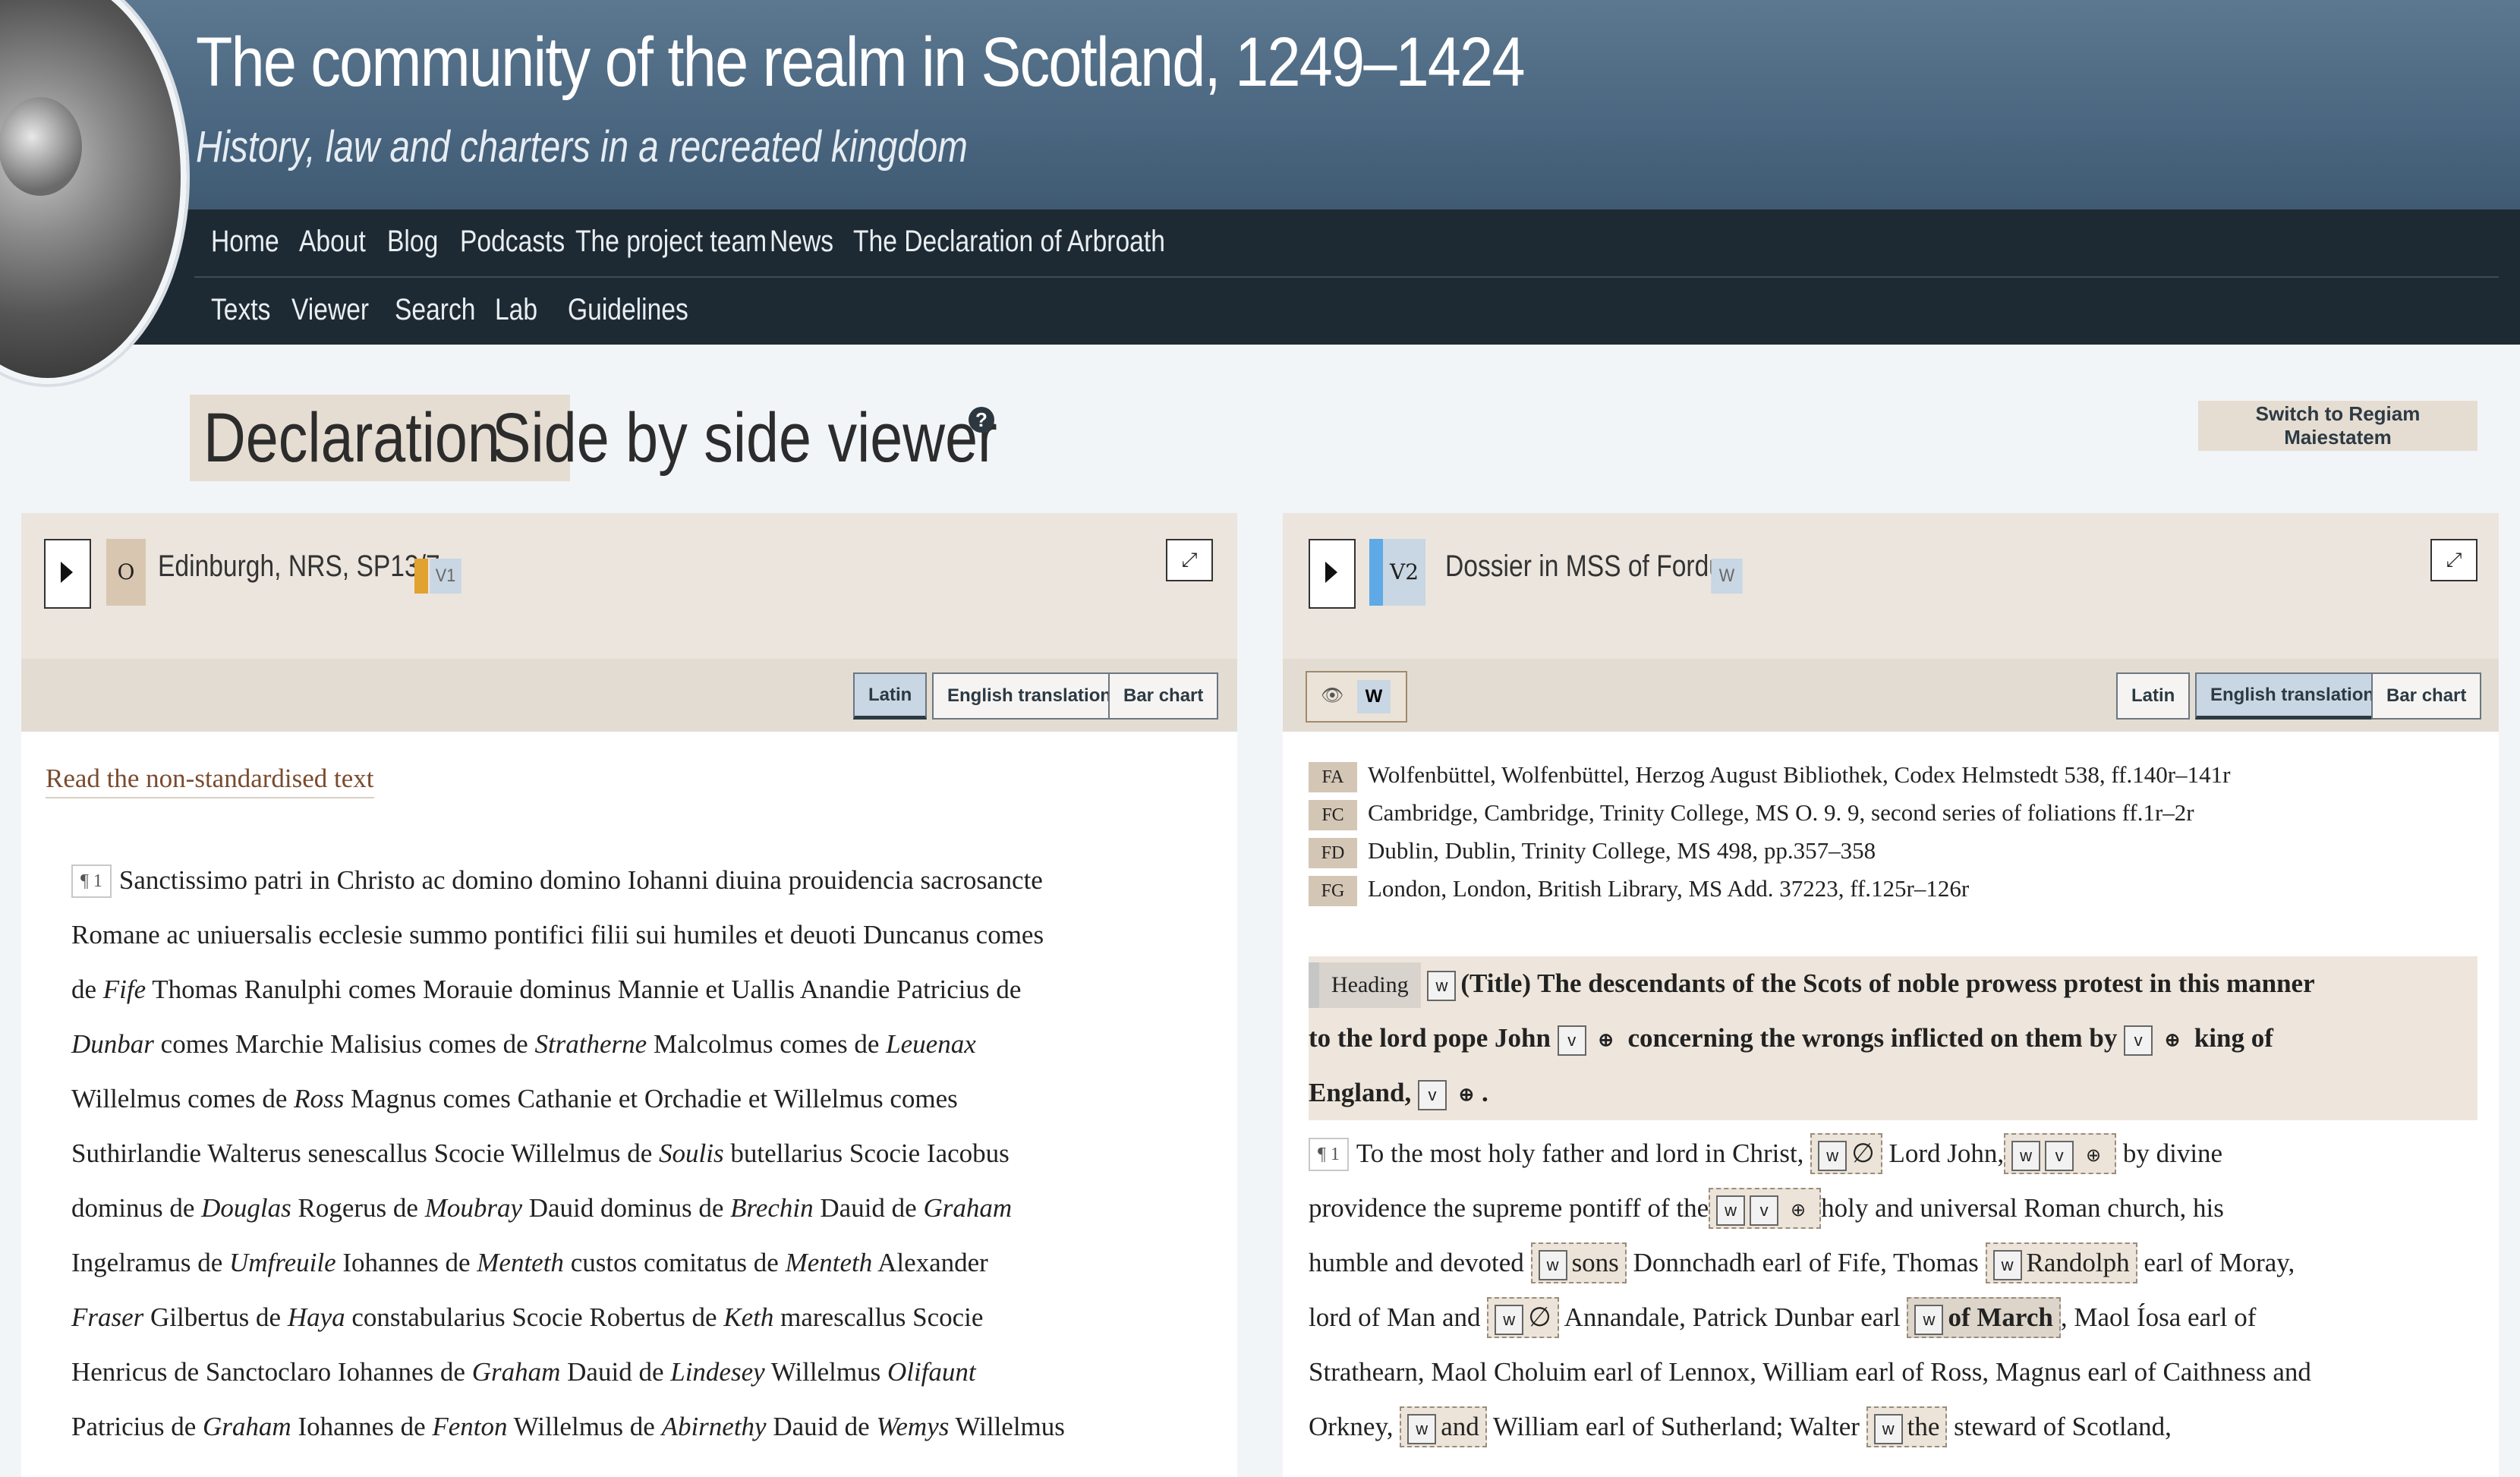  Describe the element at coordinates (691, 1153) in the screenshot. I see `name-segment: Soulis` at that location.